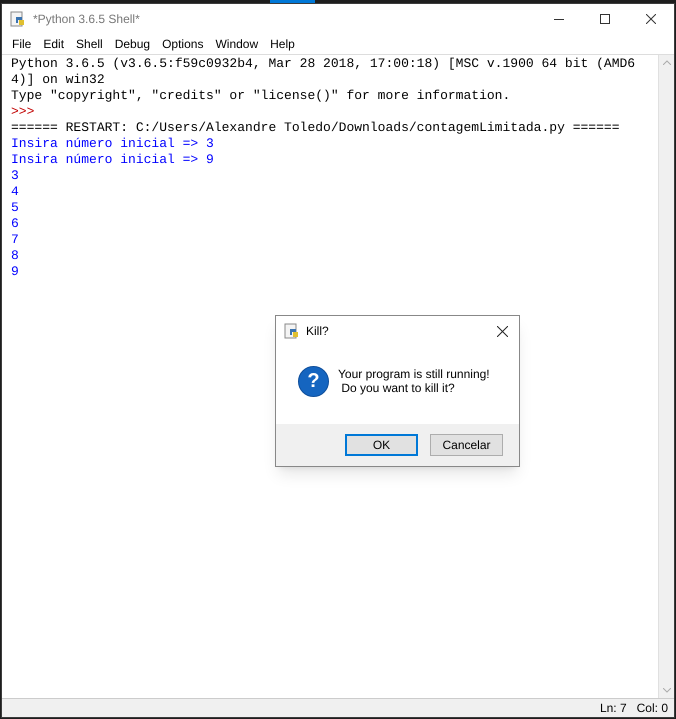  Describe the element at coordinates (317, 331) in the screenshot. I see `dialog-title: Kill?` at that location.